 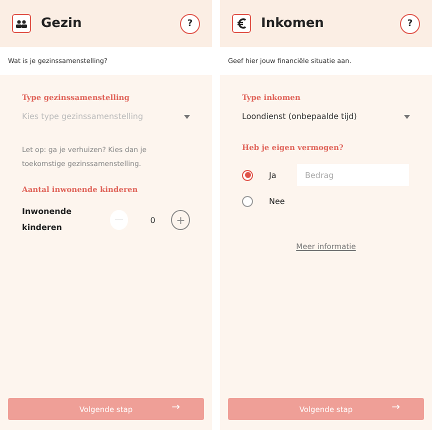 What do you see at coordinates (21, 23) in the screenshot?
I see `people-icon` at bounding box center [21, 23].